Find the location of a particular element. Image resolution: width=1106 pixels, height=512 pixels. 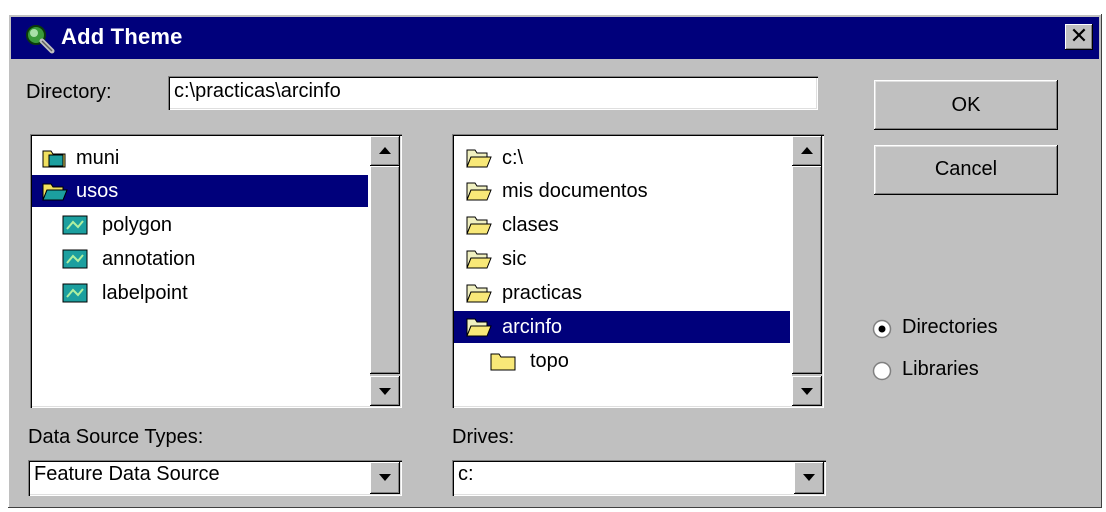

cancel-button: Cancel is located at coordinates (966, 170).